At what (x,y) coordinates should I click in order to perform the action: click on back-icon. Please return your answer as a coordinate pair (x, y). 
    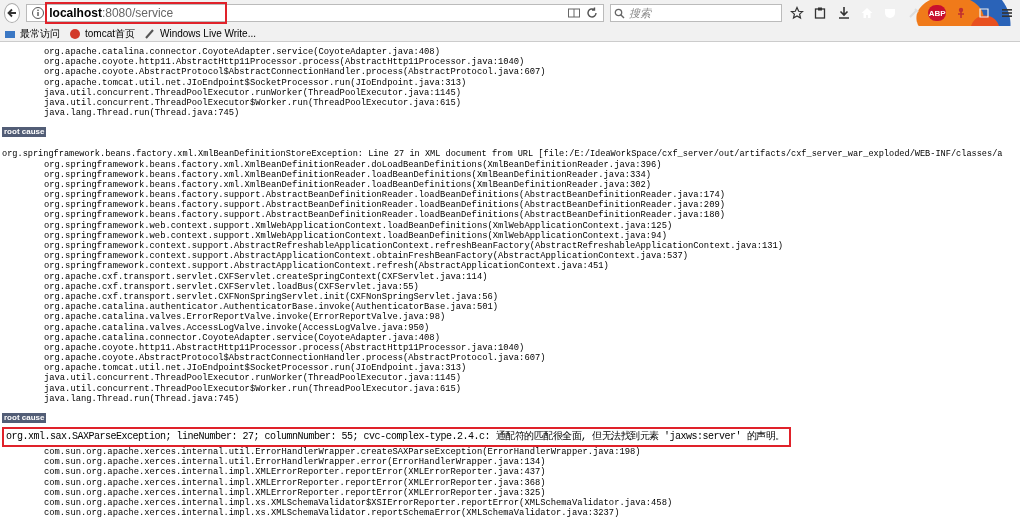
    Looking at the image, I should click on (12, 13).